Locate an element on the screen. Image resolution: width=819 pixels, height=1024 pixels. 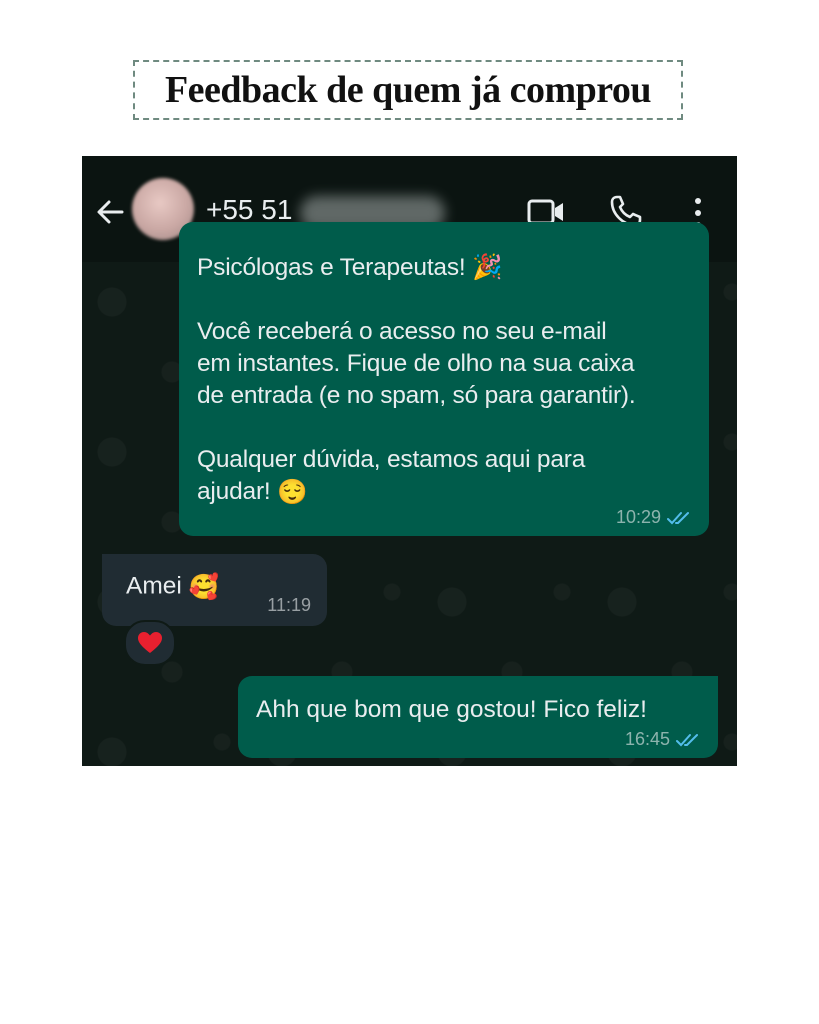
message-text: Amei is located at coordinates (154, 586).